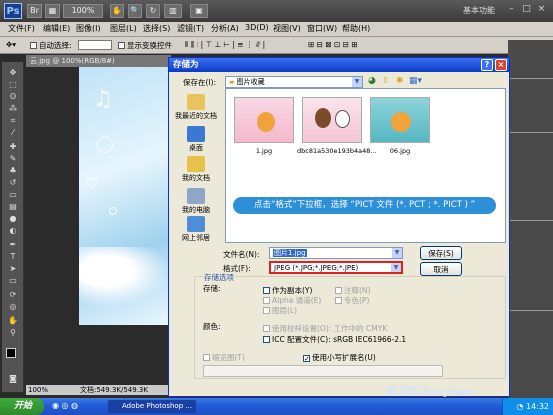  What do you see at coordinates (13, 183) in the screenshot?
I see `history-brush-tool-icon: ↺` at bounding box center [13, 183].